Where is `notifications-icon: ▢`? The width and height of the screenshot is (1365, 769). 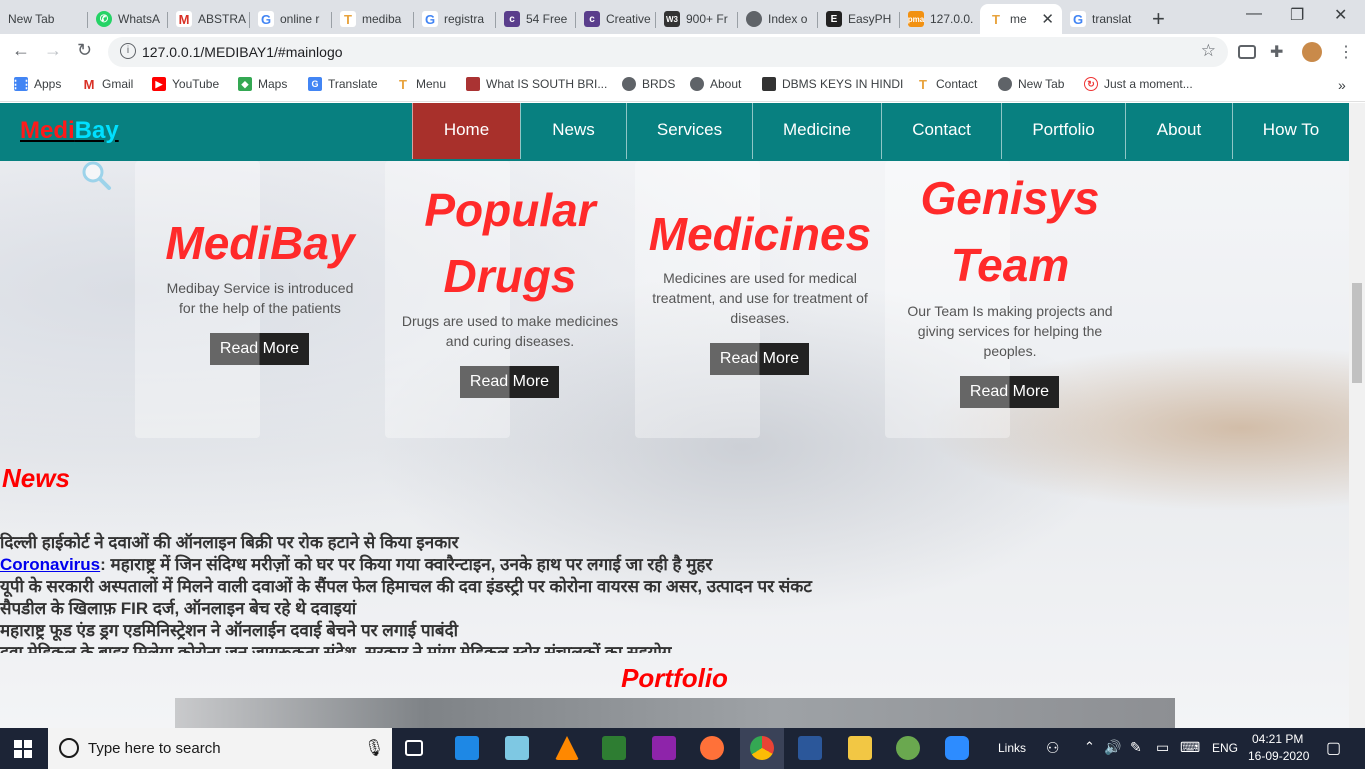 notifications-icon: ▢ is located at coordinates (1333, 748).